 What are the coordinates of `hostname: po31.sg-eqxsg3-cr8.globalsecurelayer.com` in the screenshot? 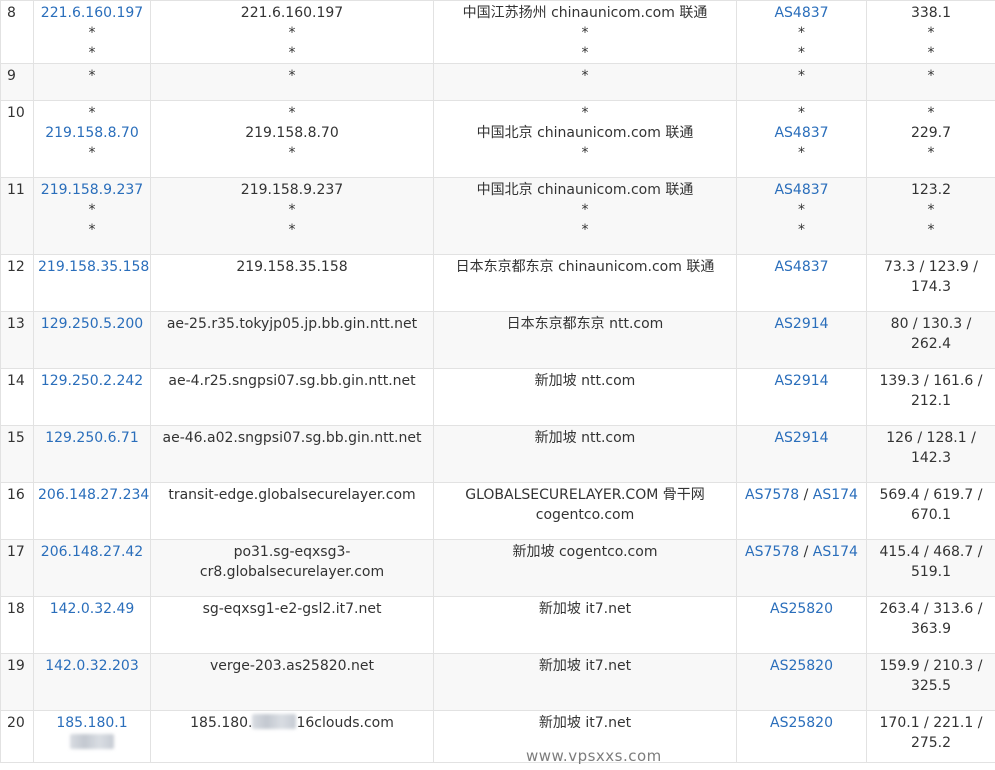 It's located at (292, 562).